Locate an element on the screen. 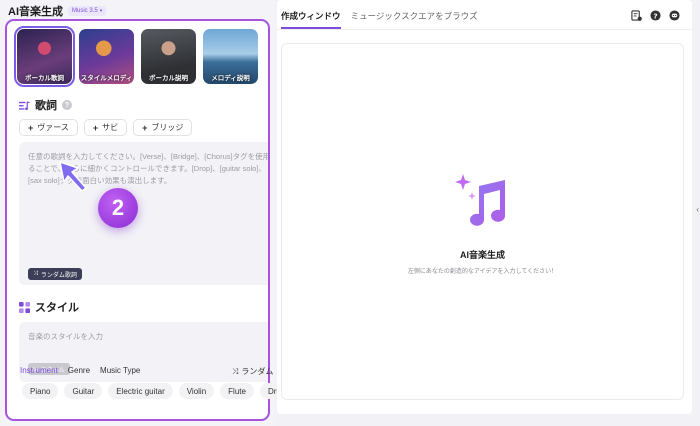 Image resolution: width=700 pixels, height=426 pixels. step-badge: 2 is located at coordinates (118, 208).